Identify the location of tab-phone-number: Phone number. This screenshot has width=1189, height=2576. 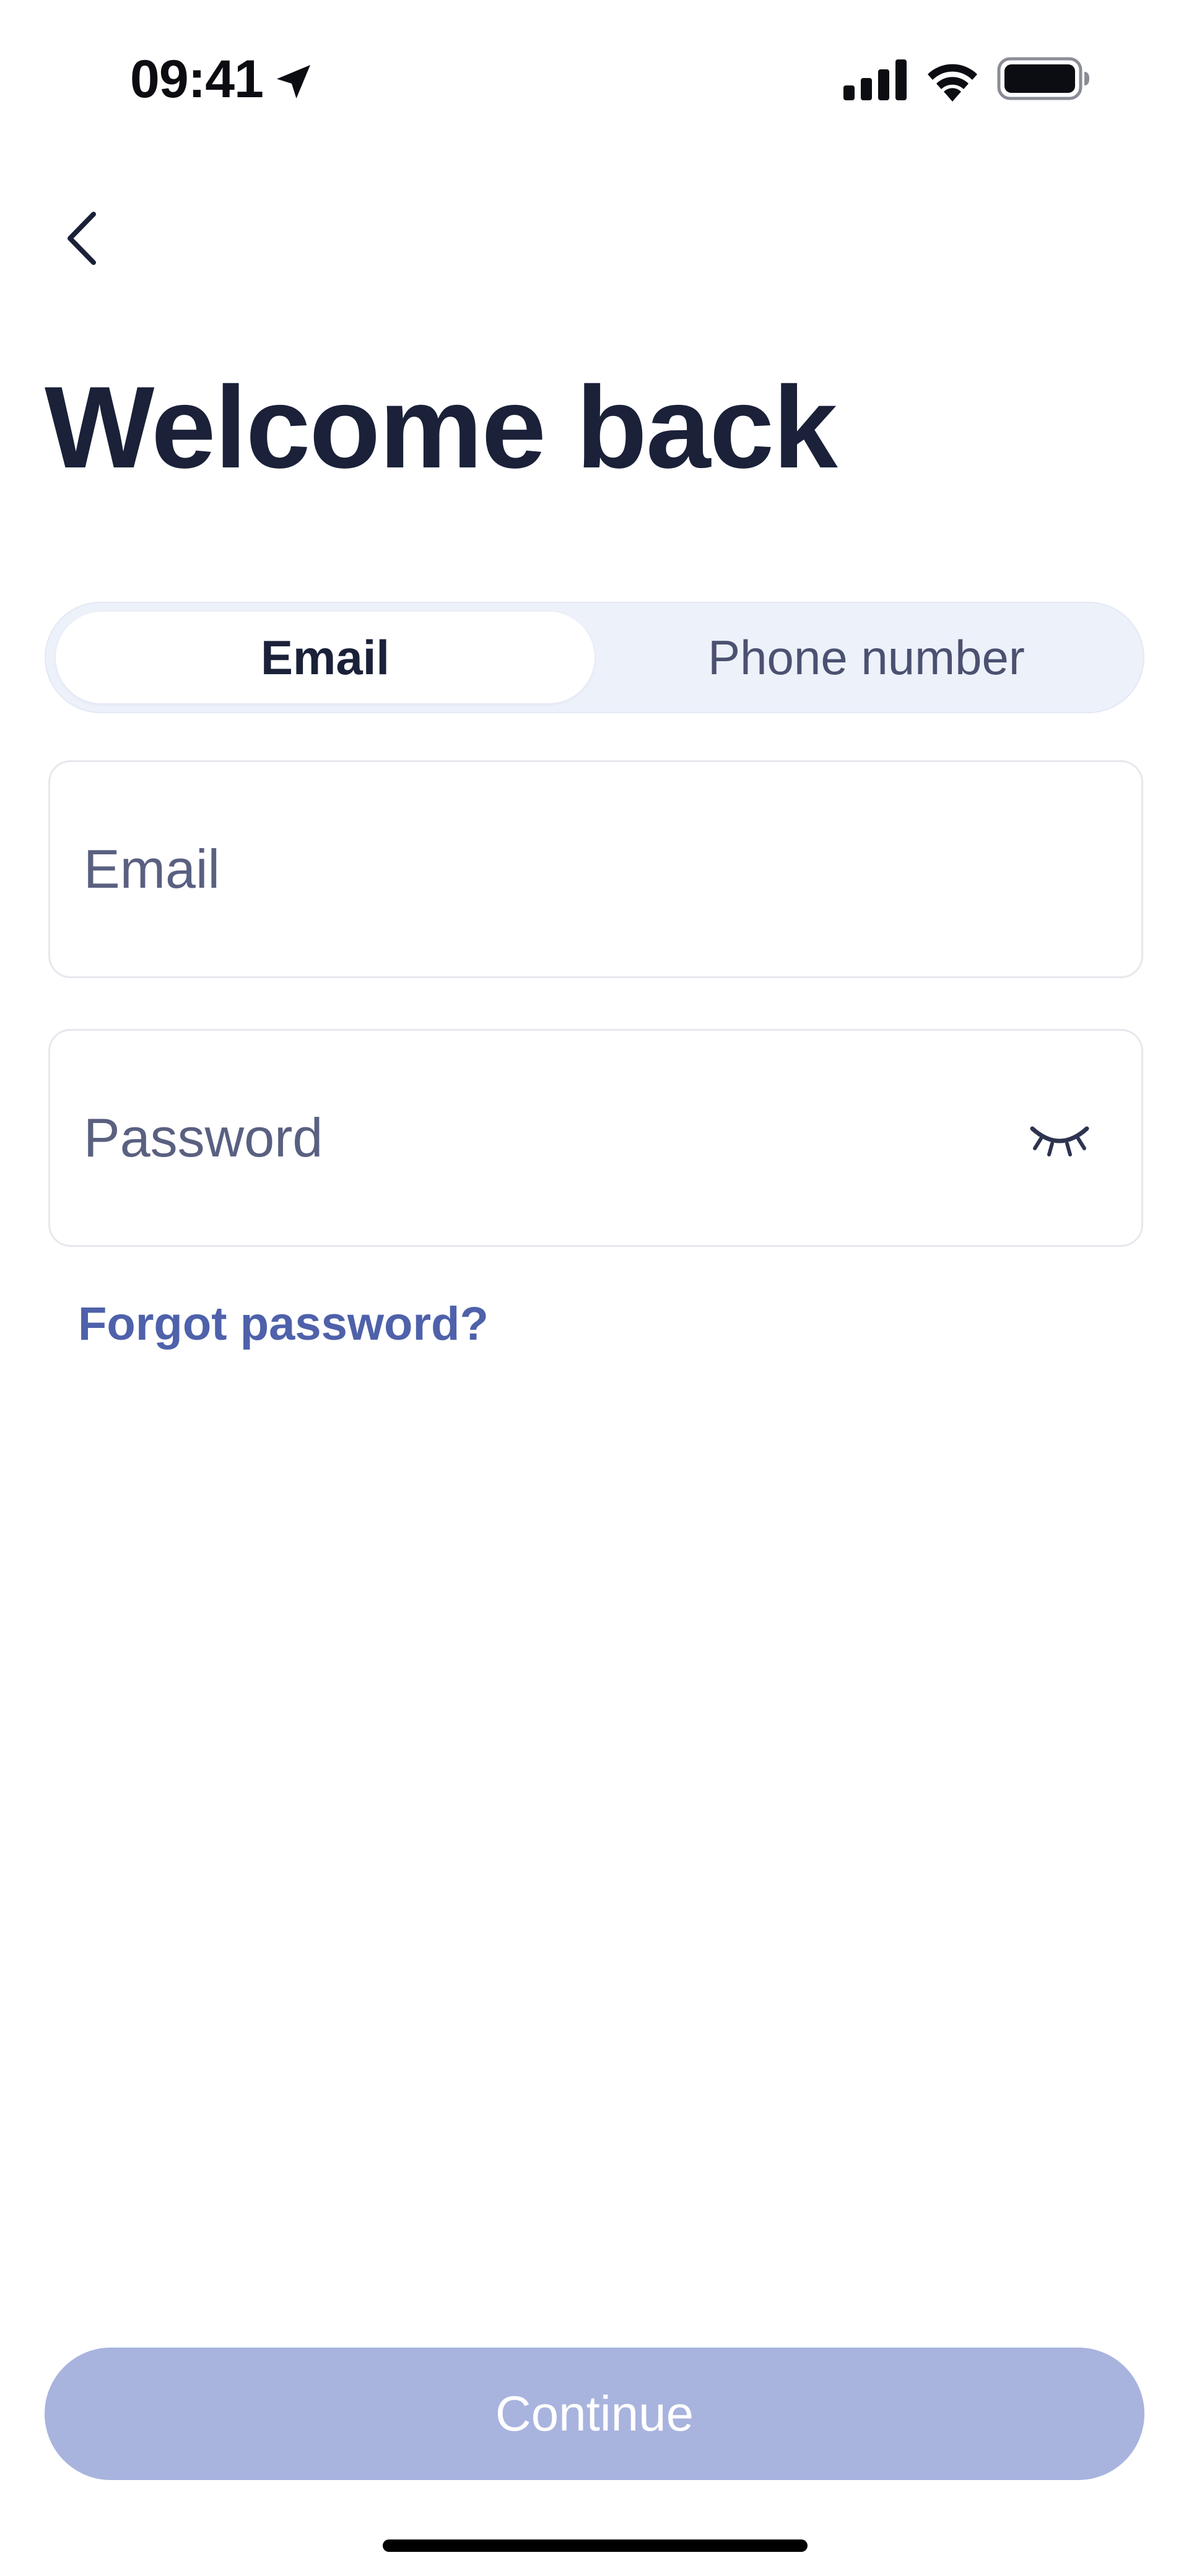
(866, 657).